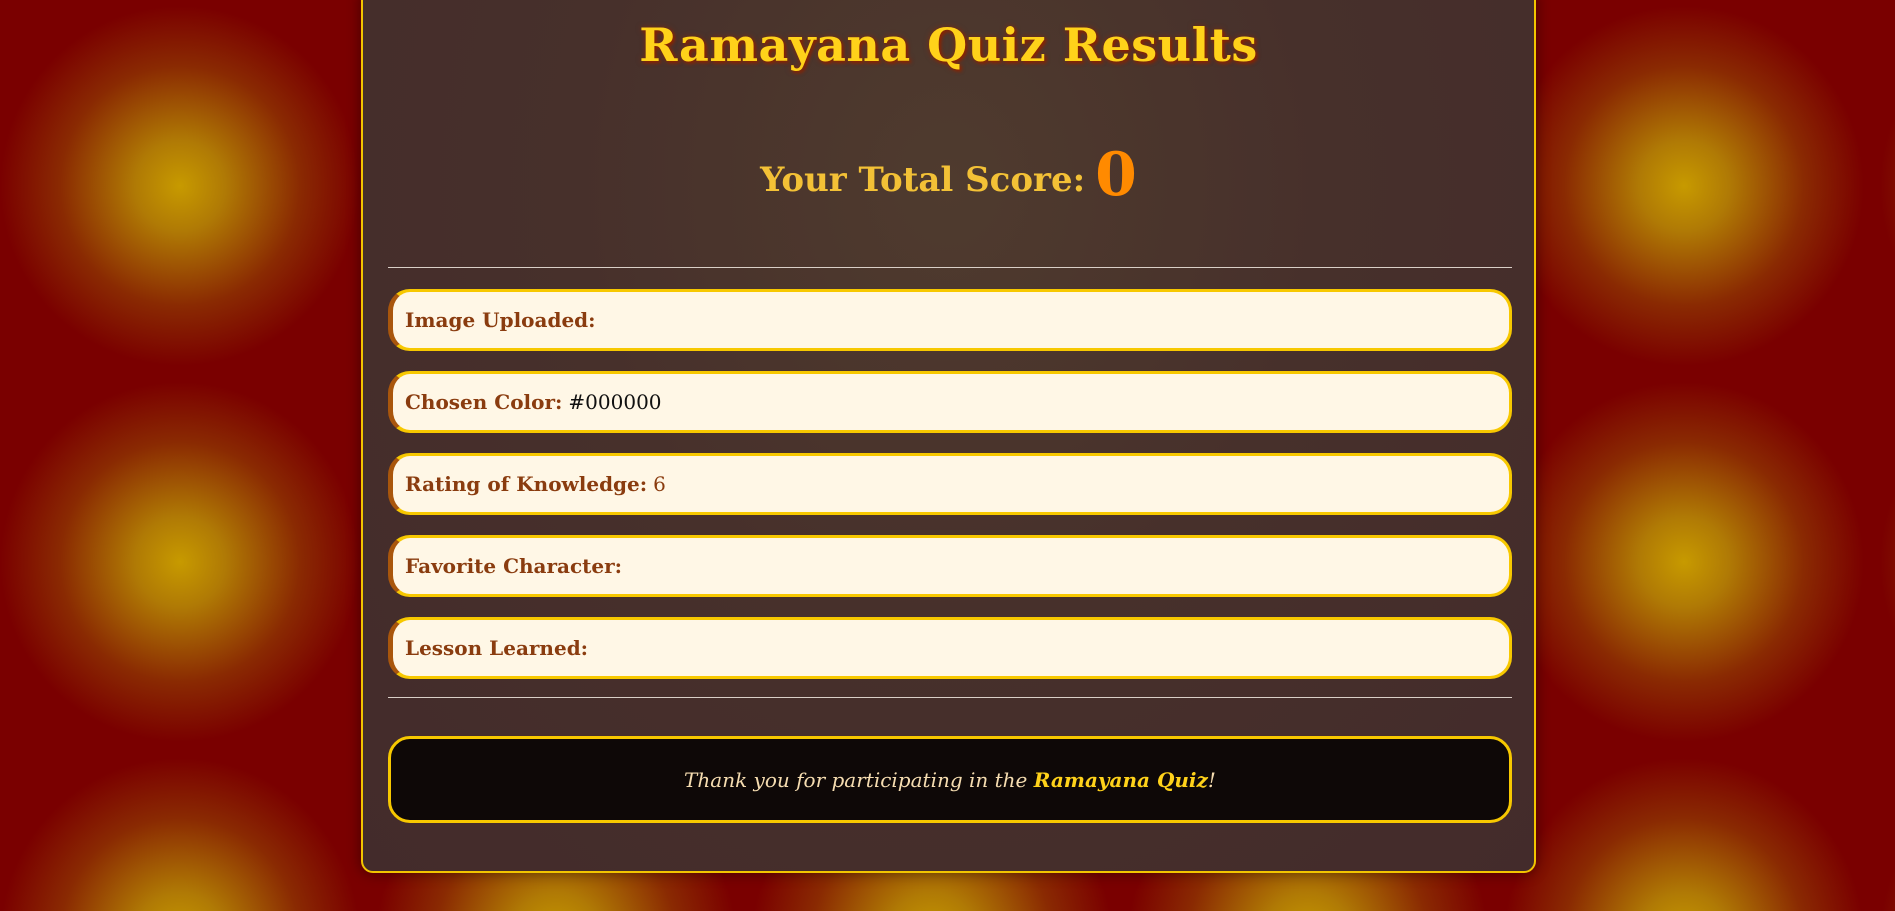 The width and height of the screenshot is (1895, 911). I want to click on field-label: Rating of Knowledge:, so click(526, 484).